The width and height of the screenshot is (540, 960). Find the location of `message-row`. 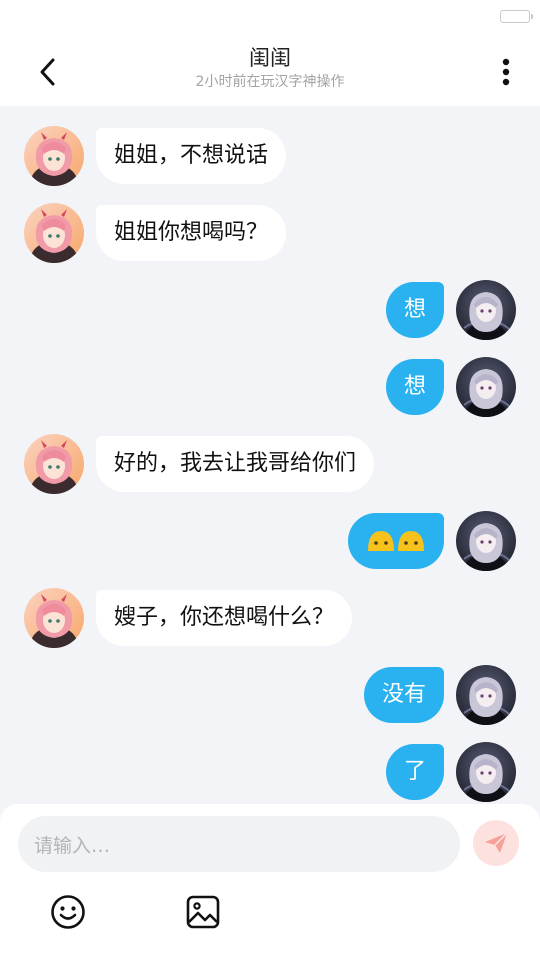

message-row is located at coordinates (270, 542).